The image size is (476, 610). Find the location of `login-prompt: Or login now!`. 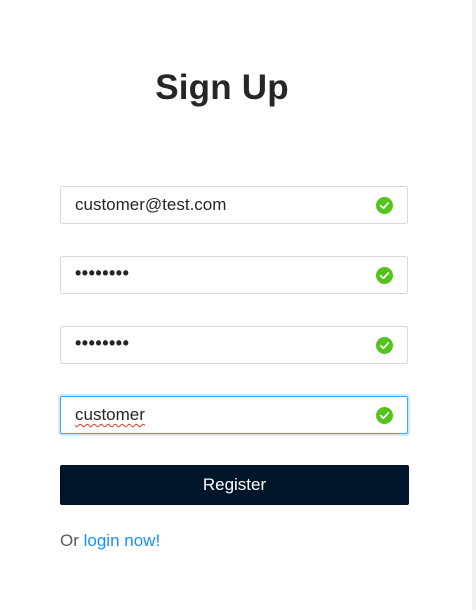

login-prompt: Or login now! is located at coordinates (110, 541).